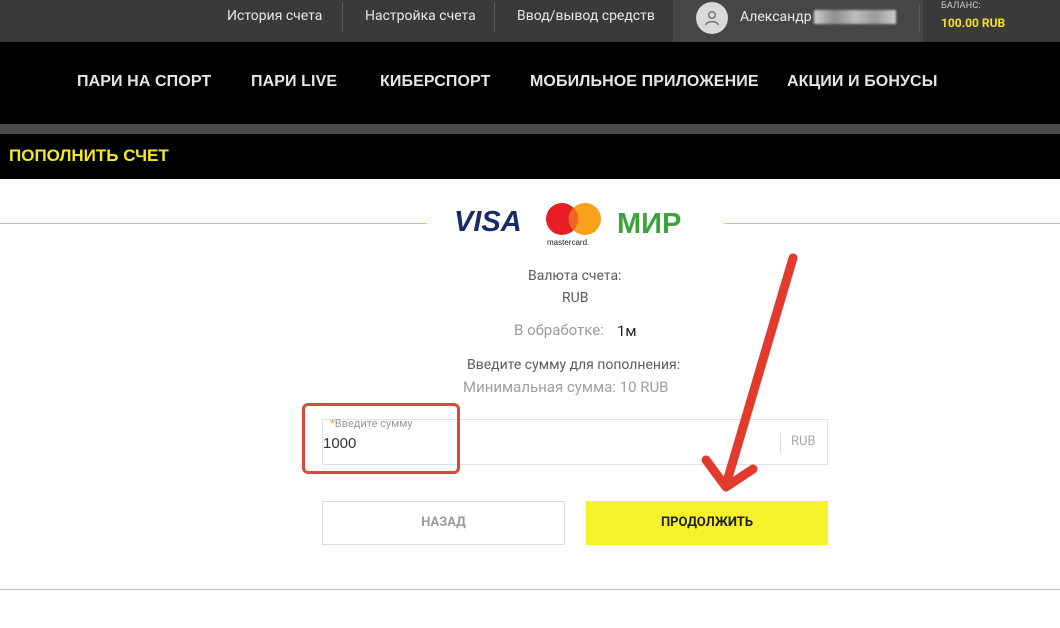 The height and width of the screenshot is (628, 1060). Describe the element at coordinates (488, 222) in the screenshot. I see `visa-logo: VISA` at that location.